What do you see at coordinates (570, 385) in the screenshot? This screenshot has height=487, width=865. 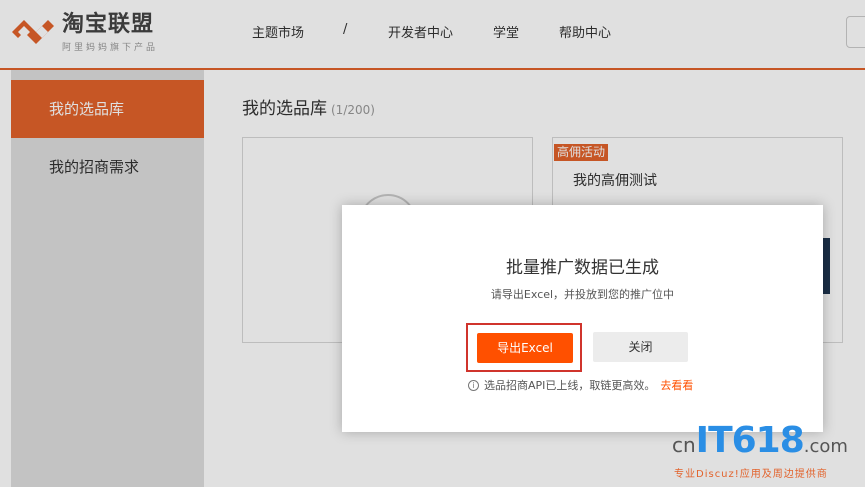 I see `dialog-note-text: 选品招商API已上线，取链更高效。` at bounding box center [570, 385].